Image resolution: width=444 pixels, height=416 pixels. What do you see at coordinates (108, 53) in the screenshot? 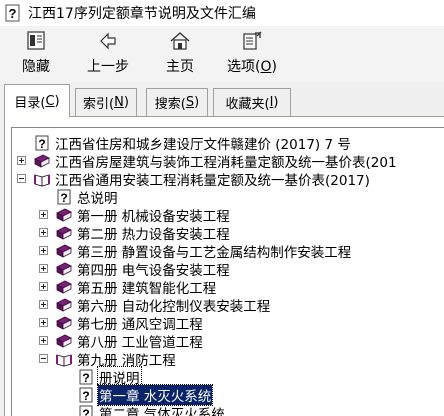
I see `back-button: 上一步` at bounding box center [108, 53].